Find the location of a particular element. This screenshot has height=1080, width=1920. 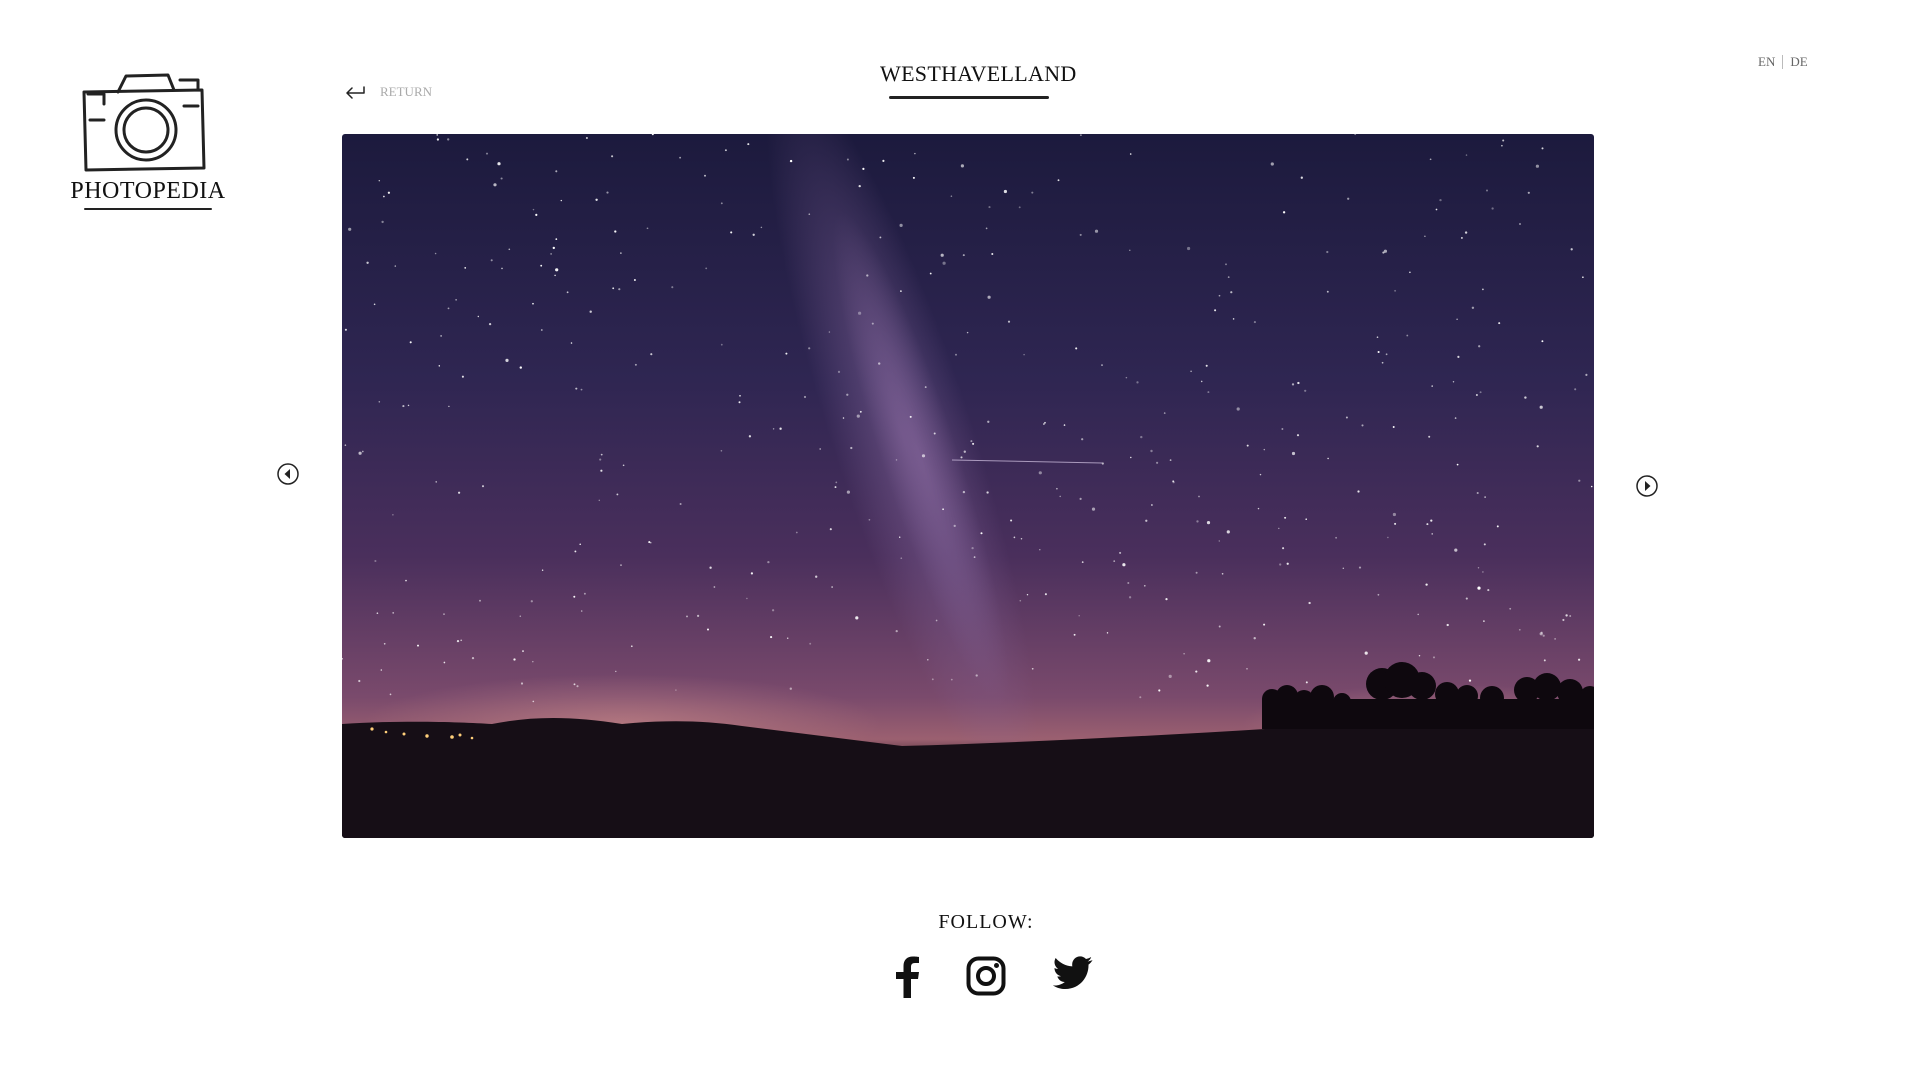

home-logo-link: PHOTOPEDIA is located at coordinates (148, 145).